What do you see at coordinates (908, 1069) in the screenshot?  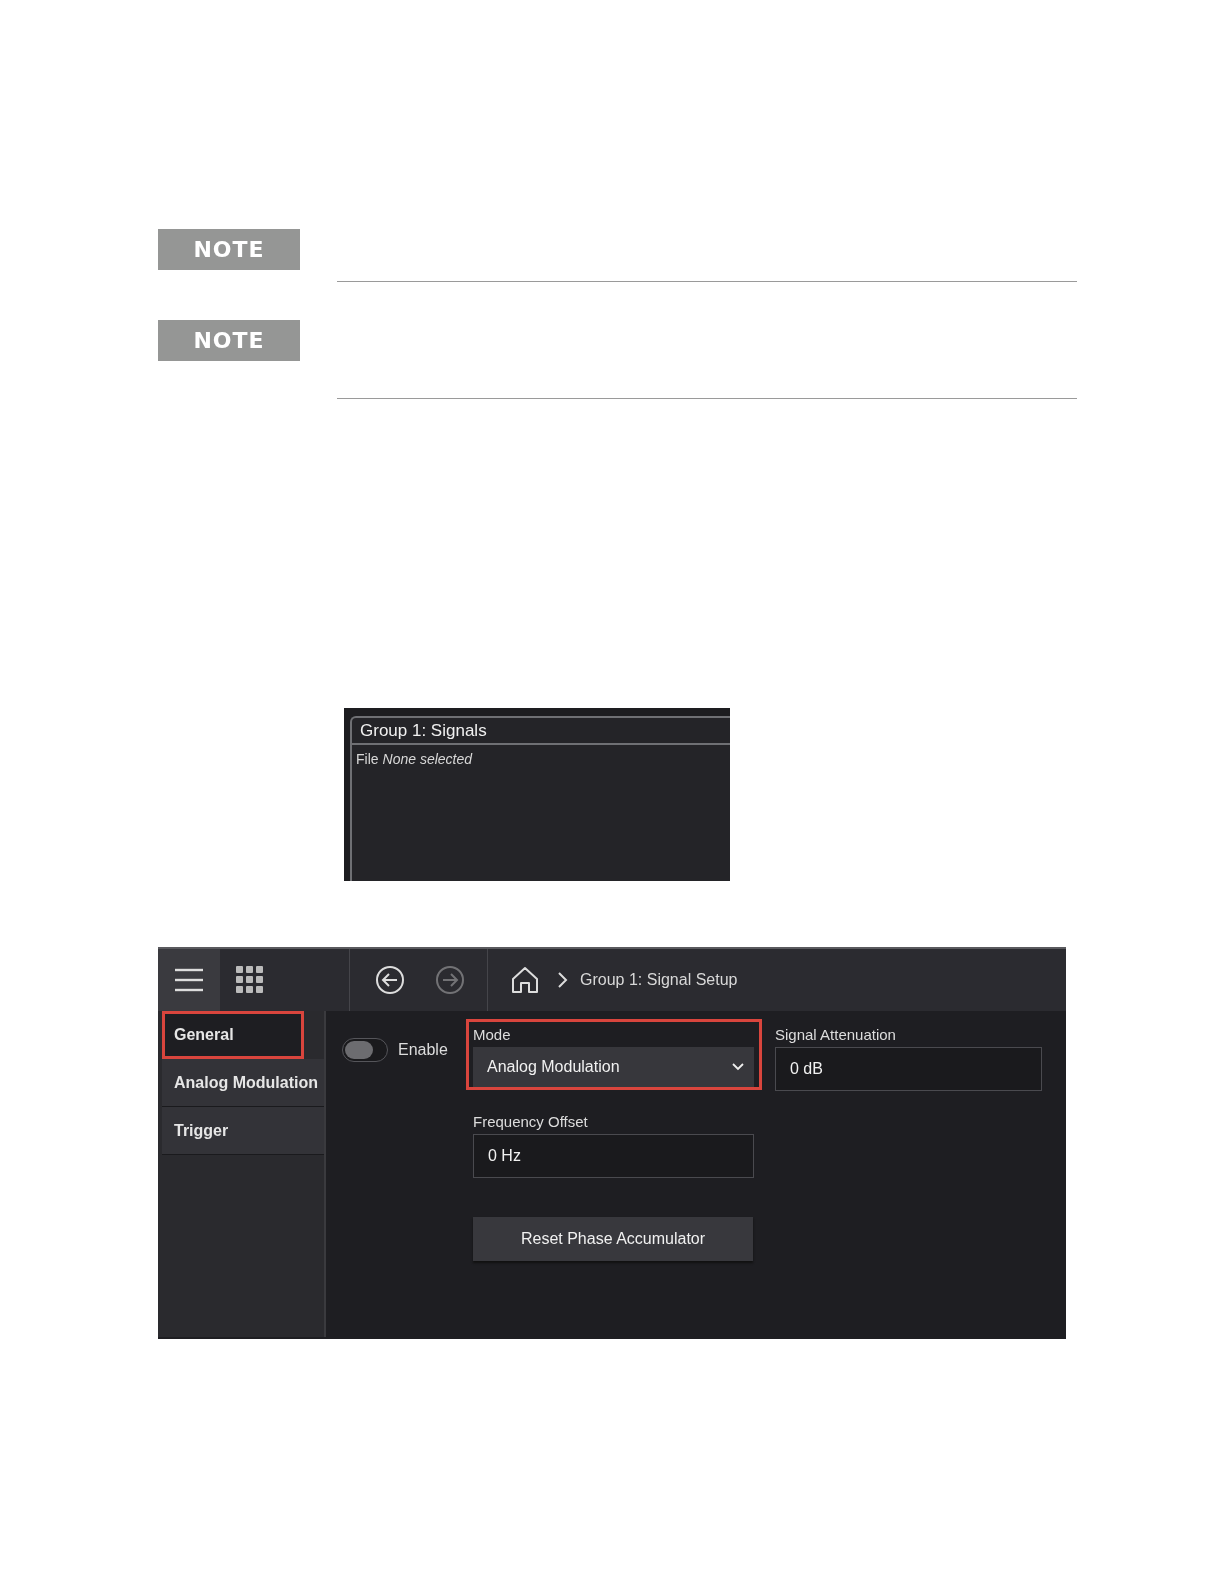 I see `input-field: 0 dB` at bounding box center [908, 1069].